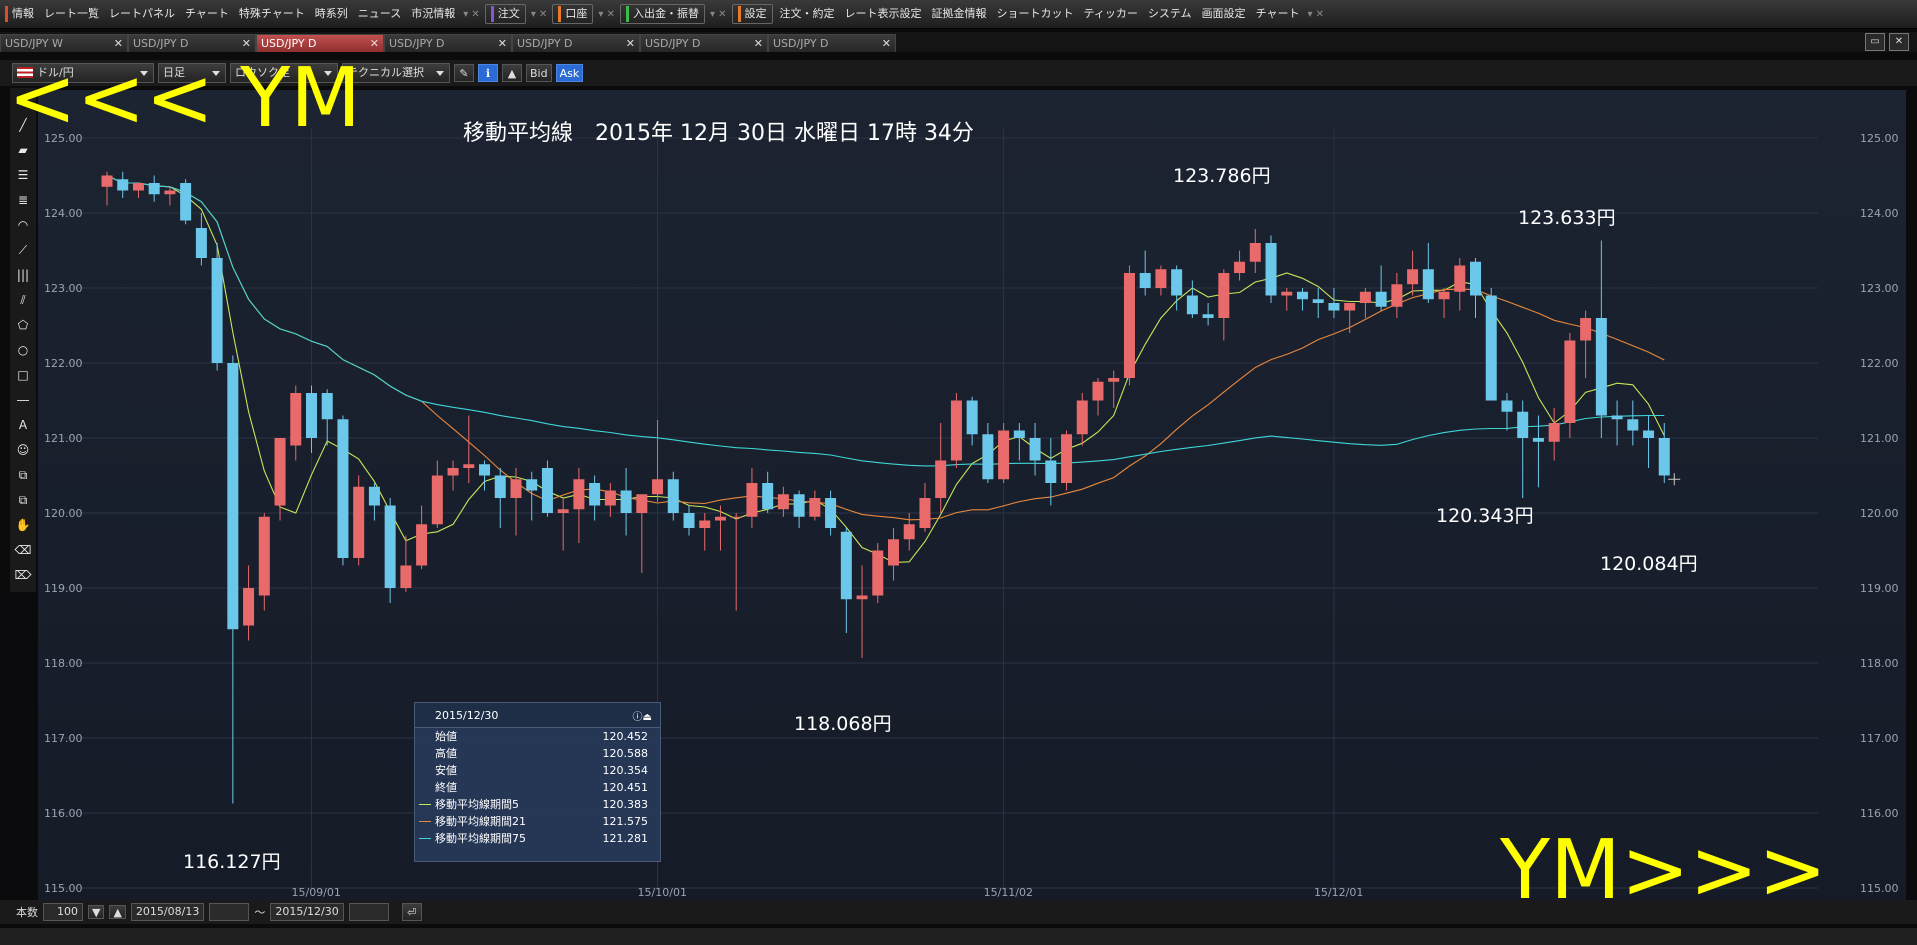  I want to click on menu-item-15: ショートカット, so click(1035, 14).